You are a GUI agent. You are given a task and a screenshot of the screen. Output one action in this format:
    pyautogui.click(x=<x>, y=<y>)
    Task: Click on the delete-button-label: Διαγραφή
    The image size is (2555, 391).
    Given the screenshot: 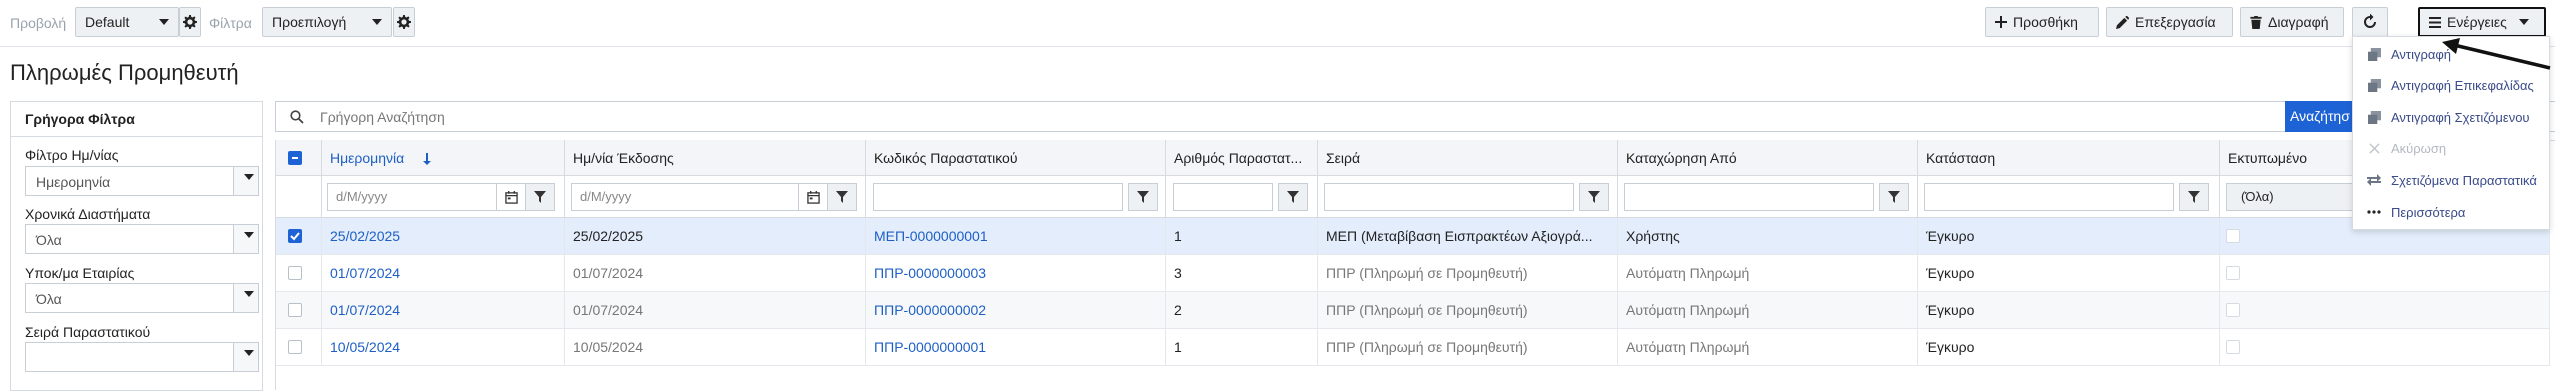 What is the action you would take?
    pyautogui.click(x=2298, y=22)
    